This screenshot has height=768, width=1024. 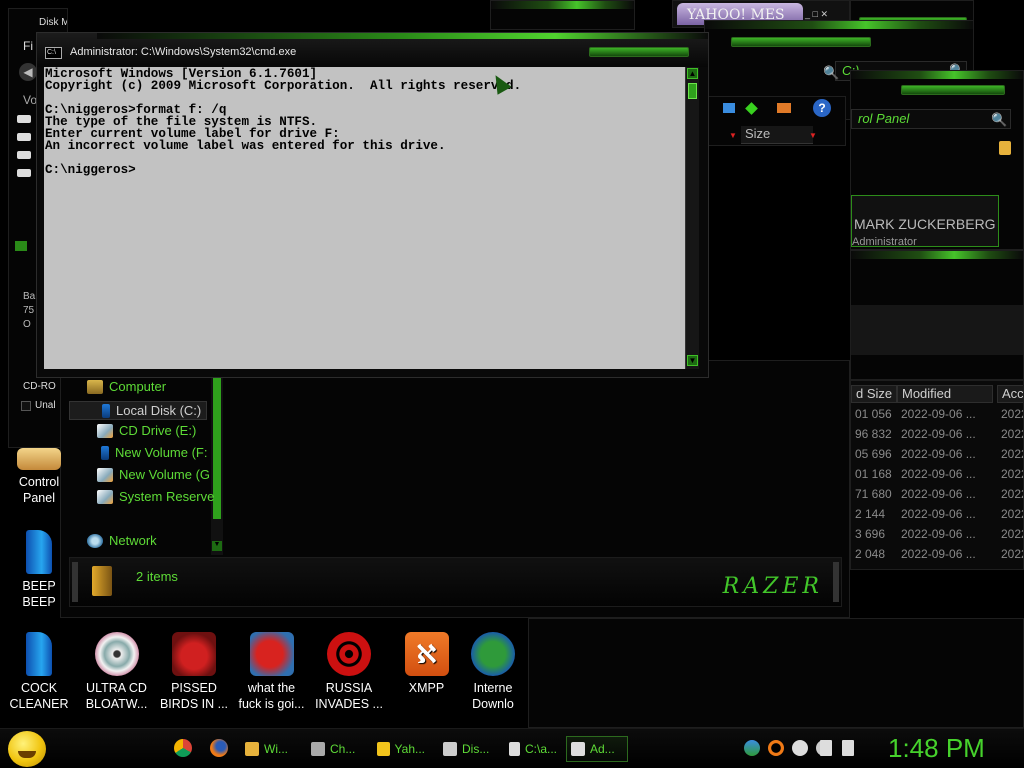 What do you see at coordinates (402, 36) in the screenshot?
I see `title-glow` at bounding box center [402, 36].